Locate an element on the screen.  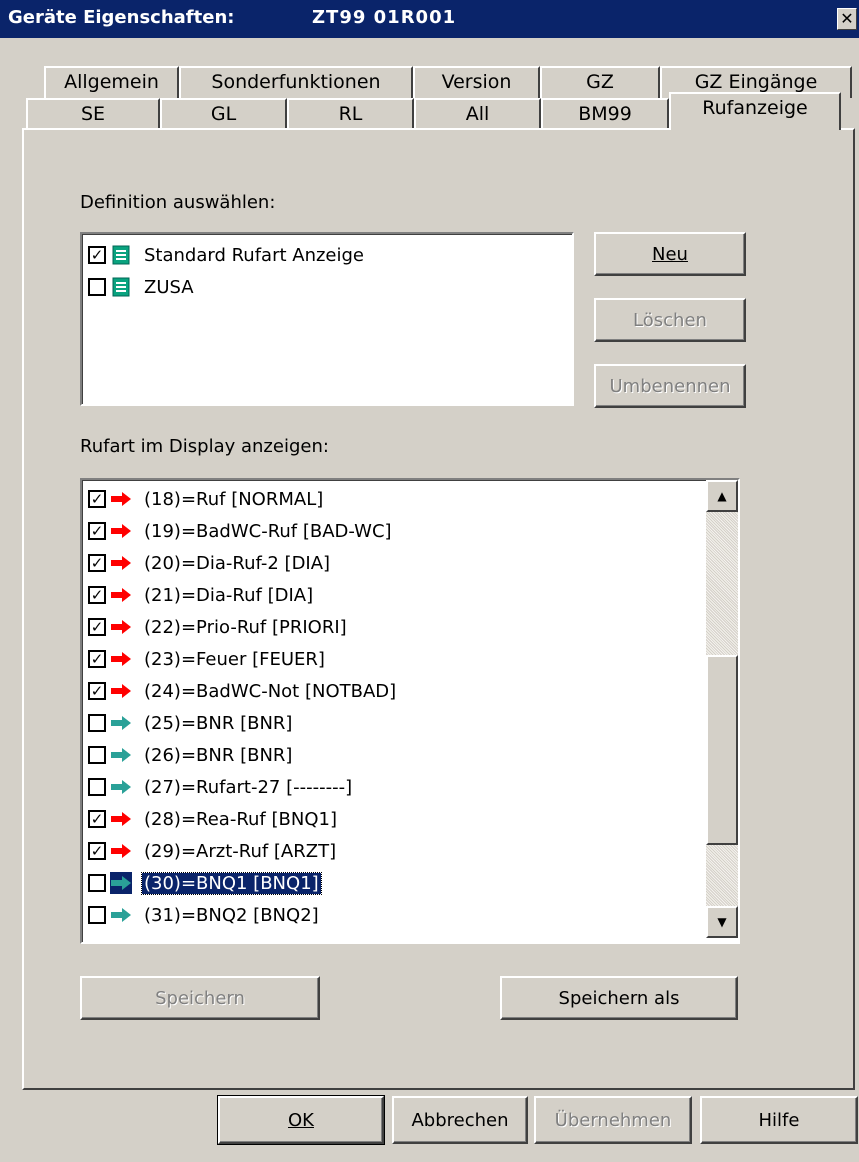
definition-item: ✓ Standard Rufart Anzeige is located at coordinates (227, 255).